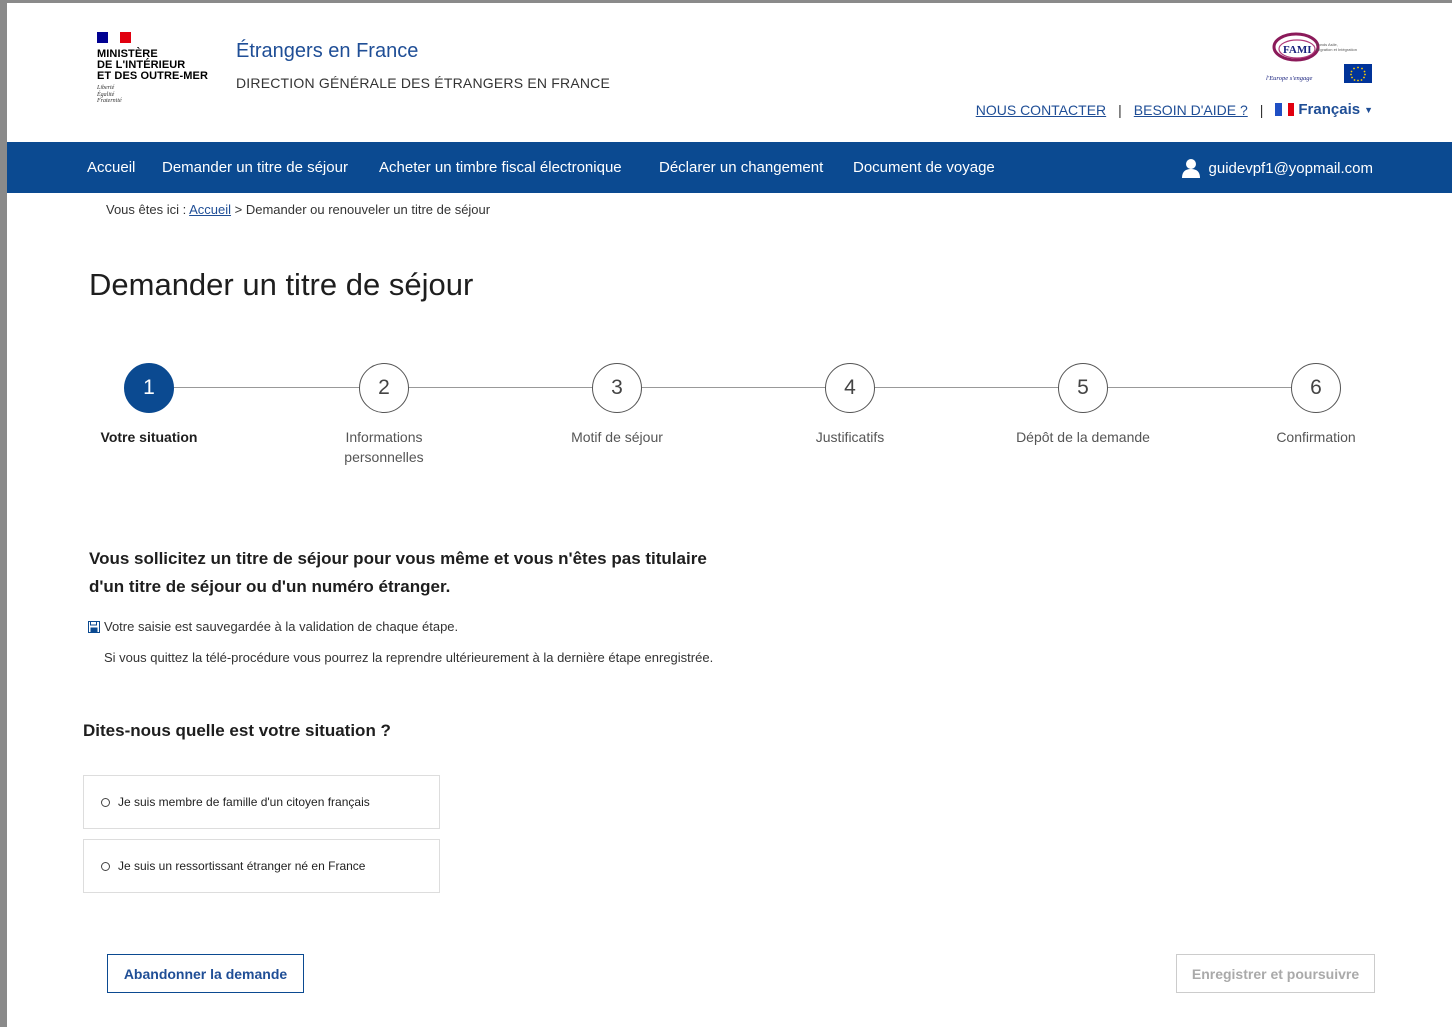 Image resolution: width=1452 pixels, height=1027 pixels. I want to click on step-label: Dépôt de la demande, so click(1083, 437).